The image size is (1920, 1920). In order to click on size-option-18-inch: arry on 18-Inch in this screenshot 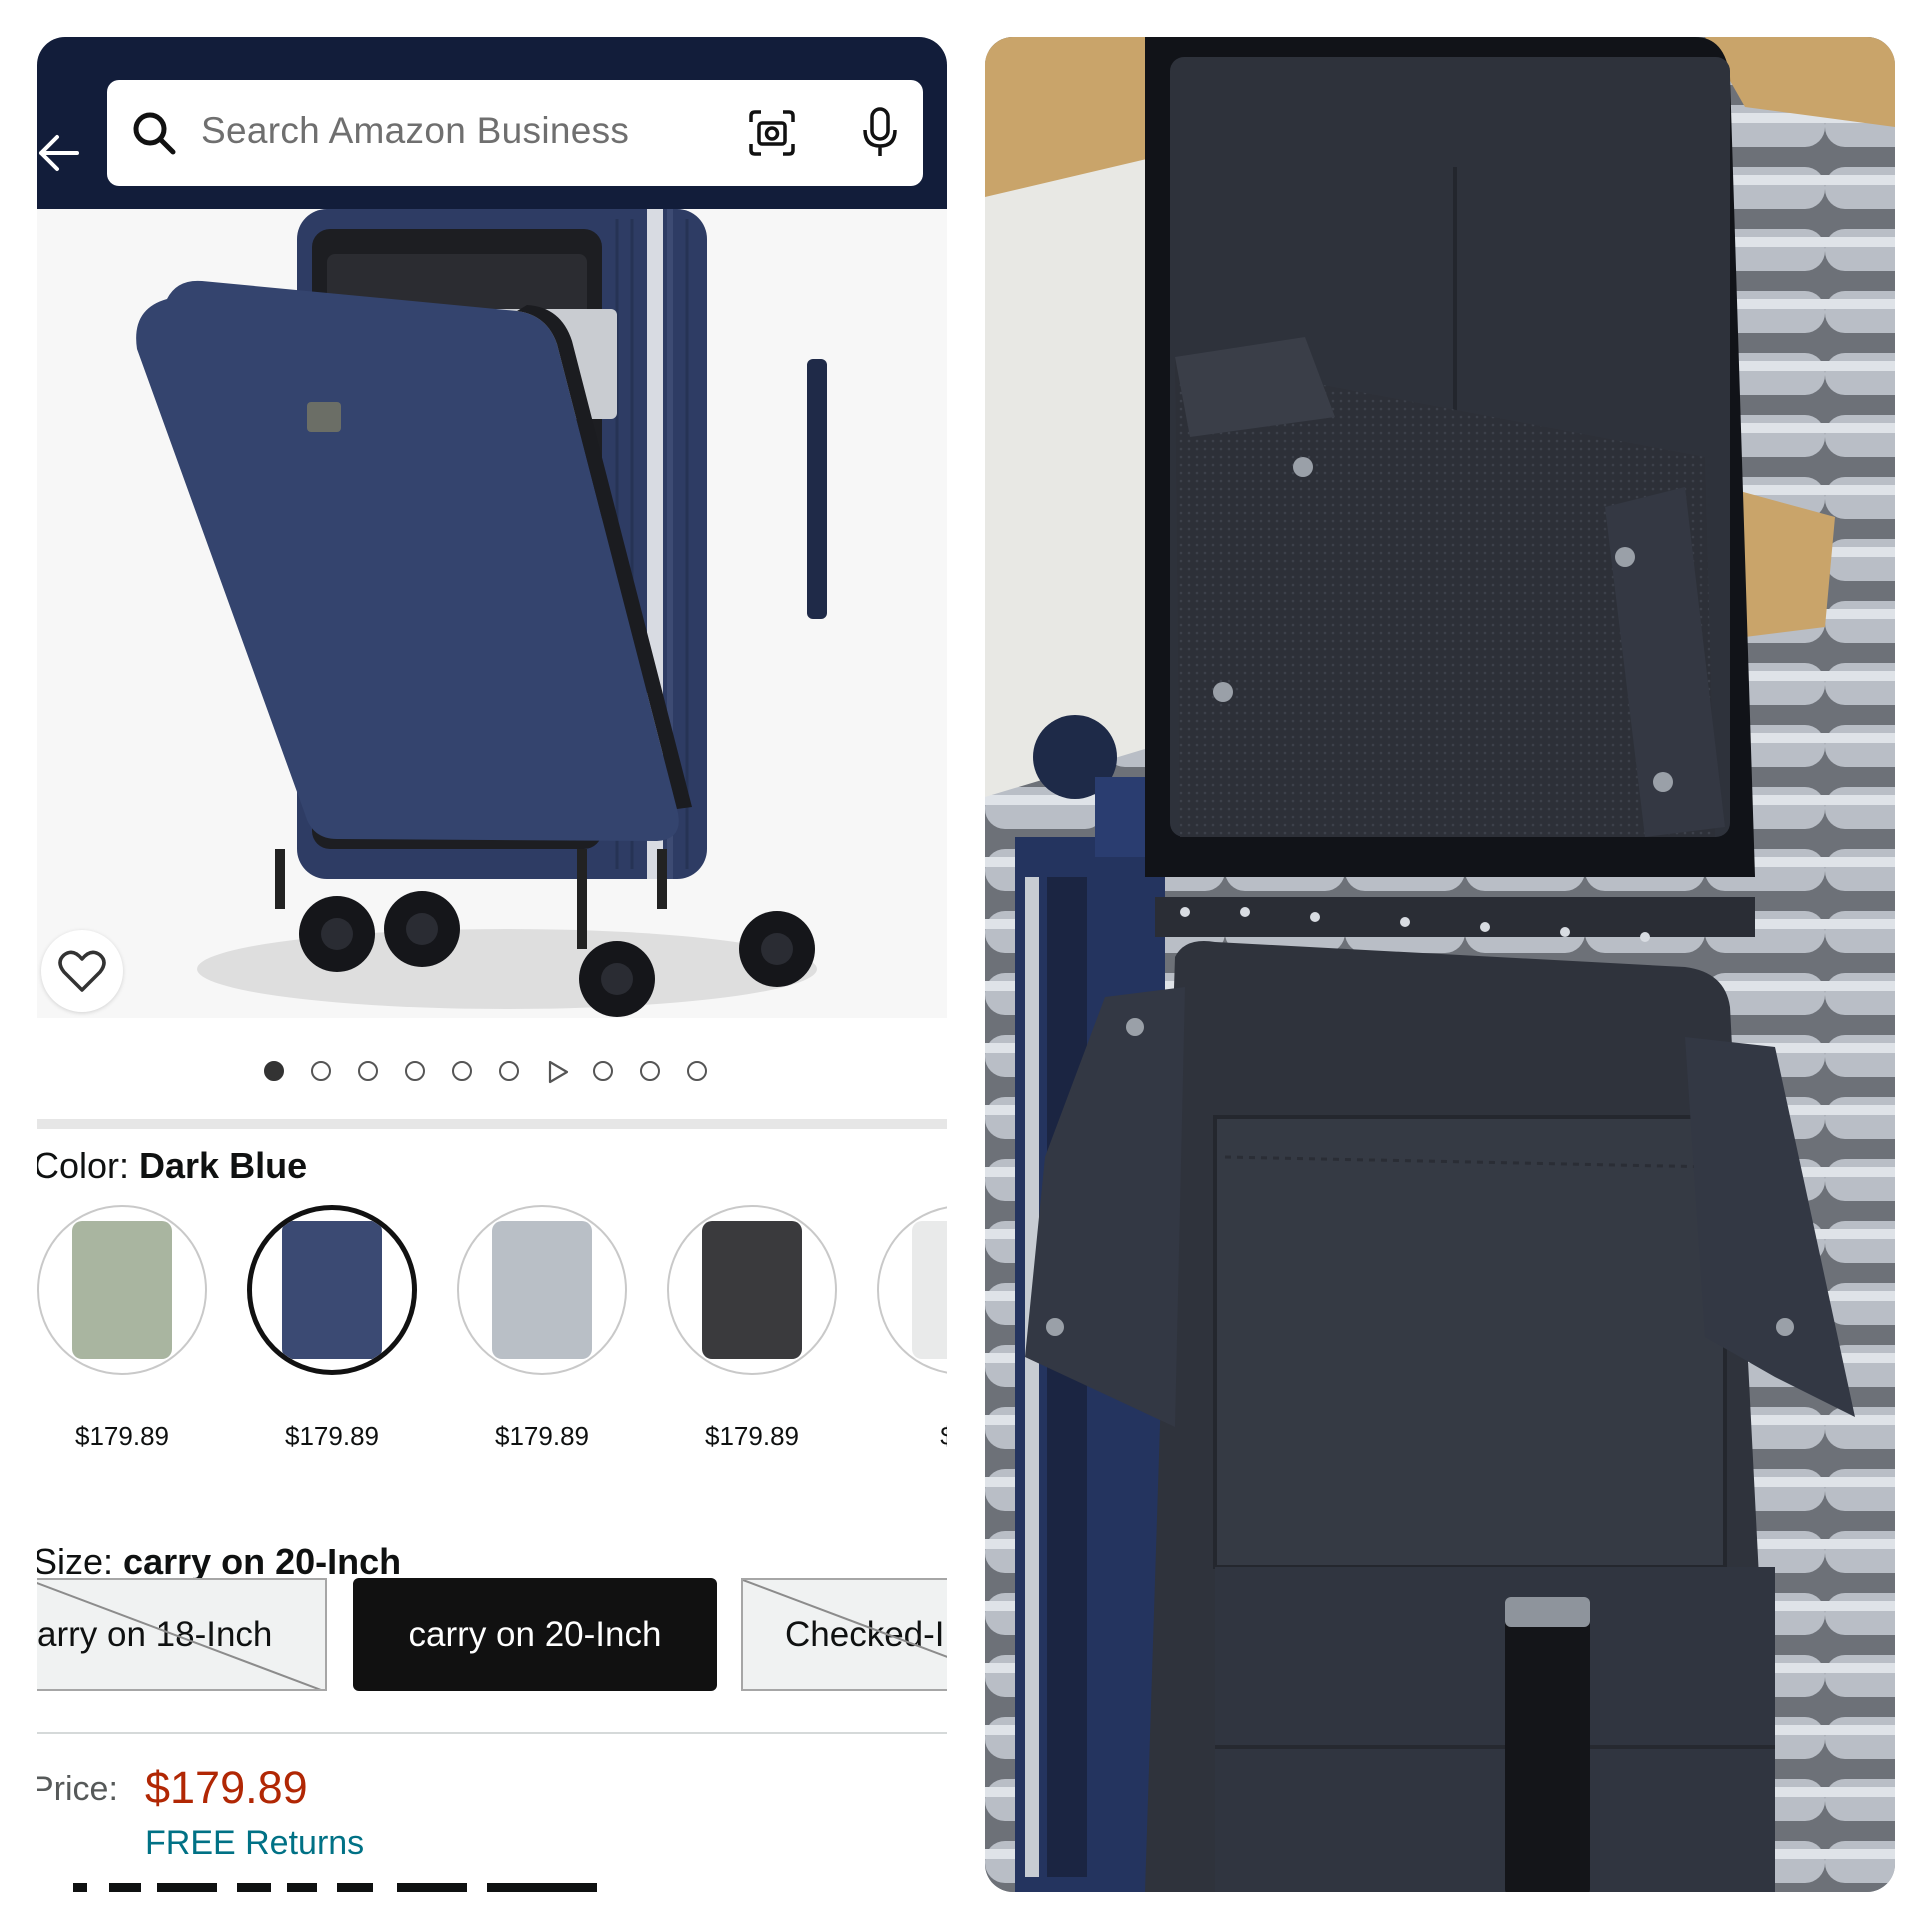, I will do `click(182, 1634)`.